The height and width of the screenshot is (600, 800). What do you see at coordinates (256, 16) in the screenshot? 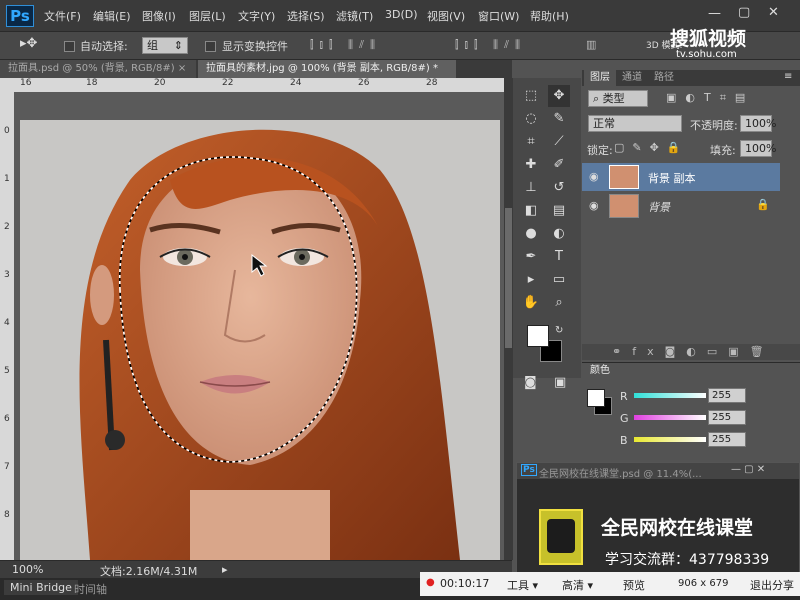
I see `menu-type: 文字(Y)` at bounding box center [256, 16].